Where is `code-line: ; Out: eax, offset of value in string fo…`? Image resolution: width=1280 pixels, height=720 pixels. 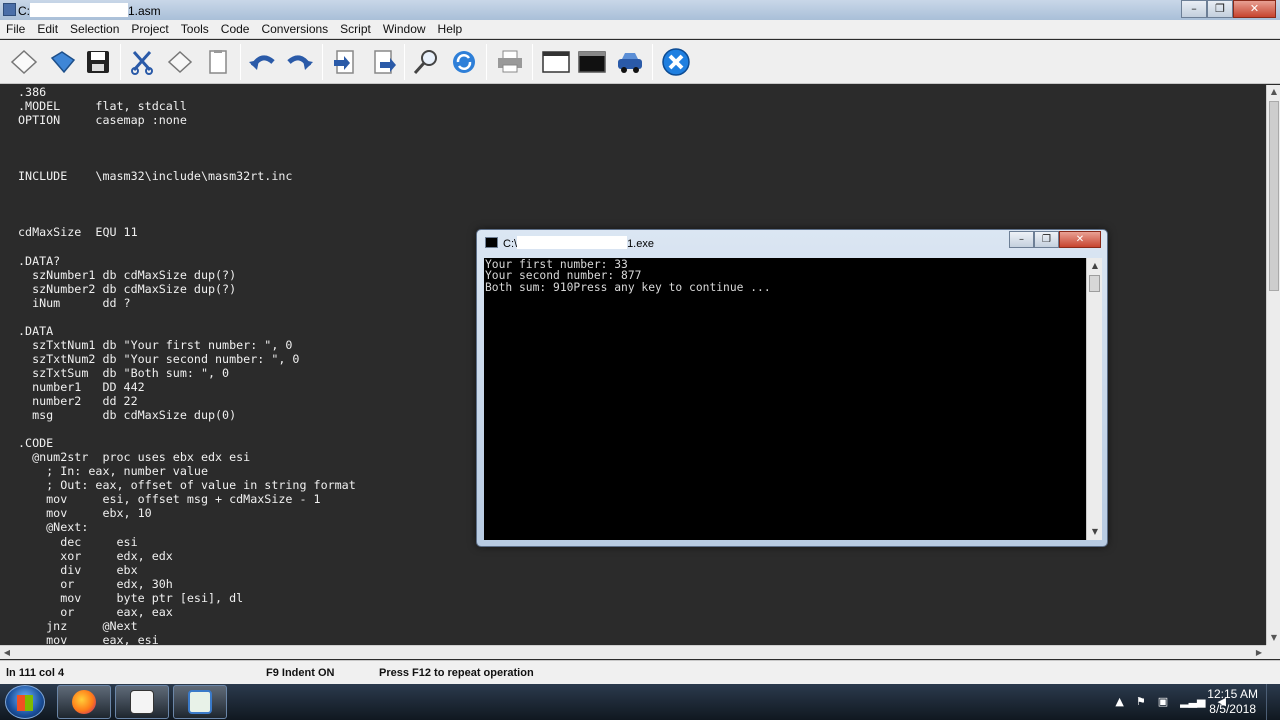 code-line: ; Out: eax, offset of value in string fo… is located at coordinates (187, 485).